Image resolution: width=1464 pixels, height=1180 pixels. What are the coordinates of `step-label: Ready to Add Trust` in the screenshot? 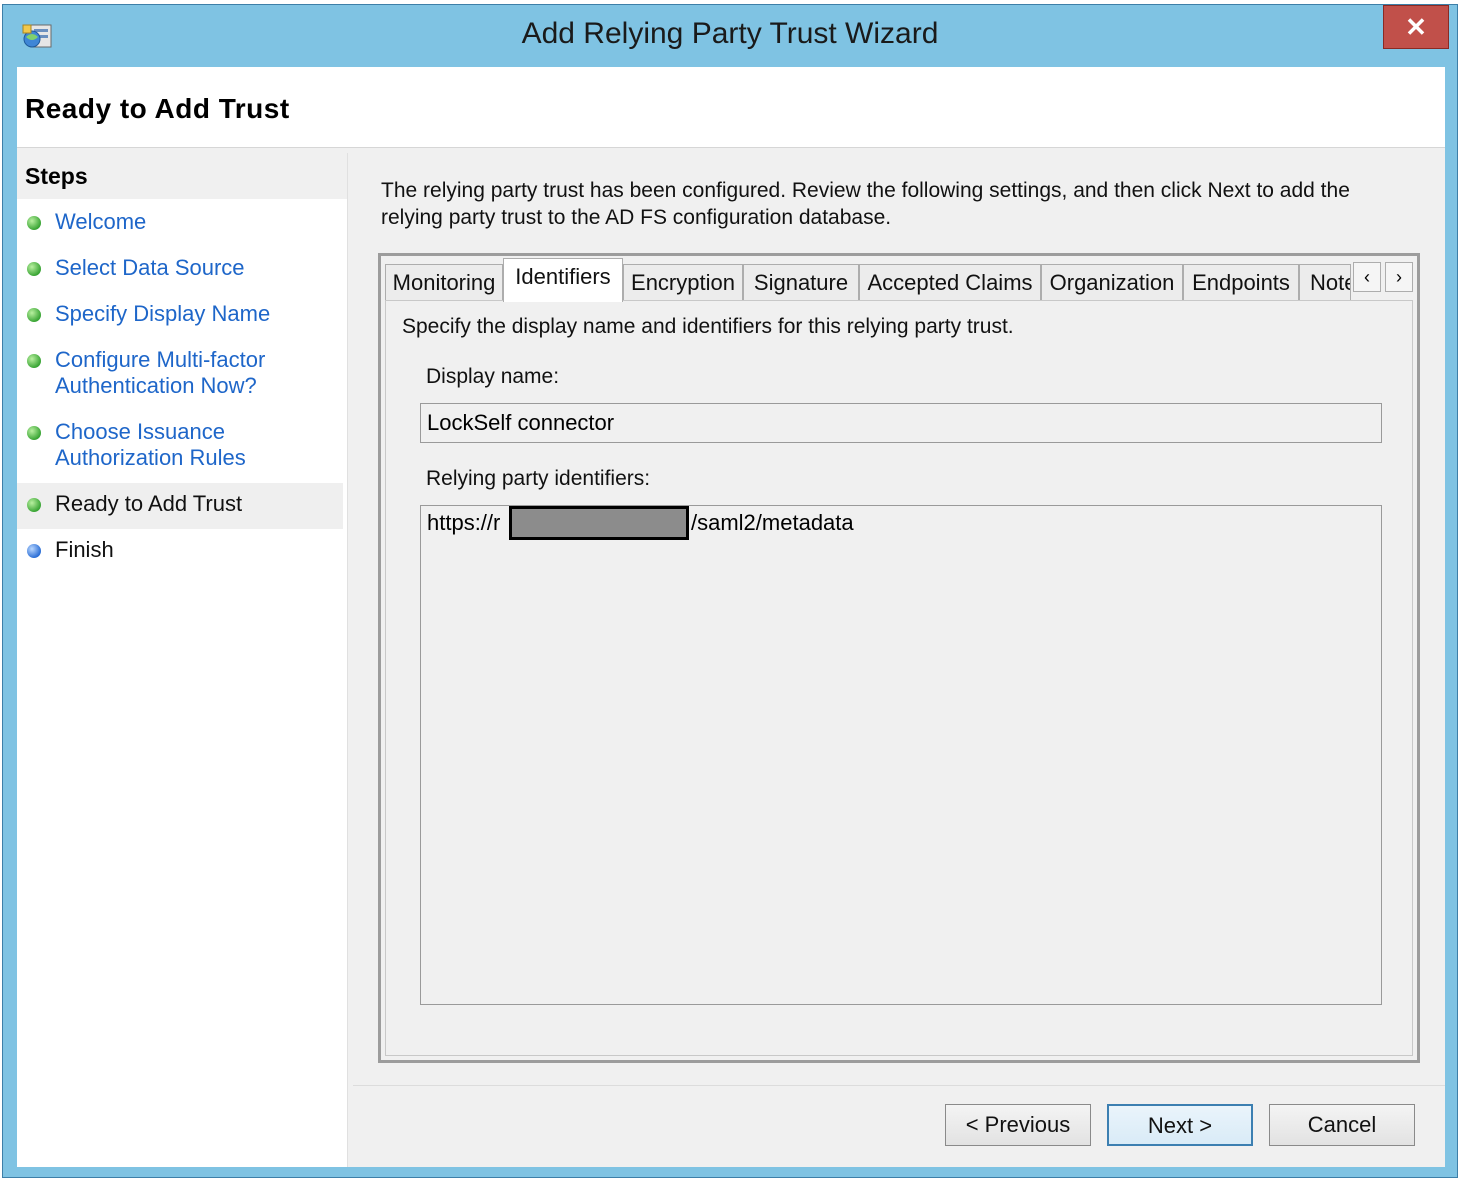 It's located at (149, 503).